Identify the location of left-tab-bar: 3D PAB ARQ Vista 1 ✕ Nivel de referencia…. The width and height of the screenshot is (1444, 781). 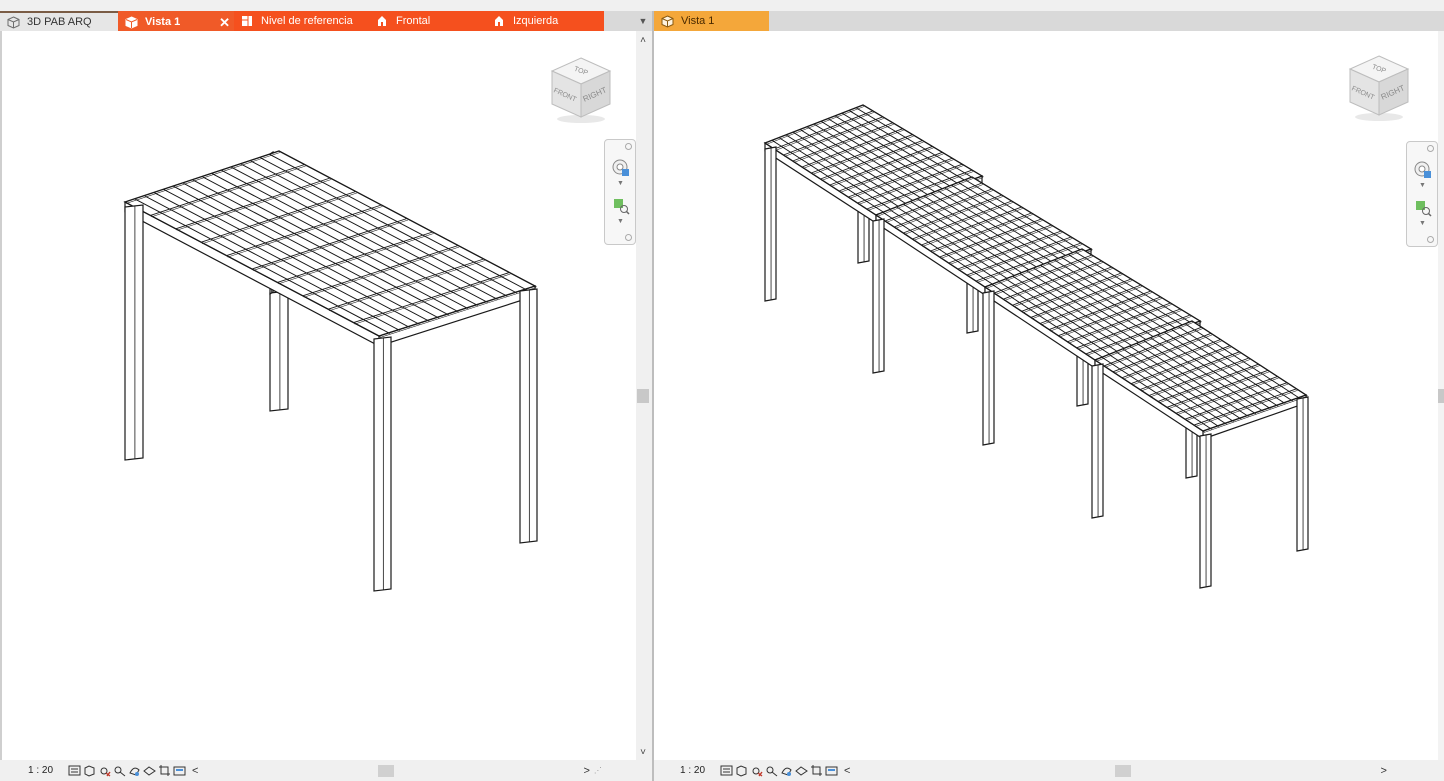
(326, 21).